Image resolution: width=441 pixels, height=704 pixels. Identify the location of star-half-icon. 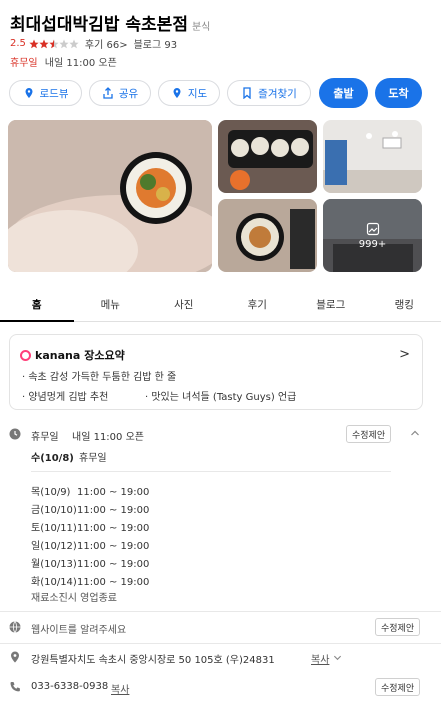
(54, 43).